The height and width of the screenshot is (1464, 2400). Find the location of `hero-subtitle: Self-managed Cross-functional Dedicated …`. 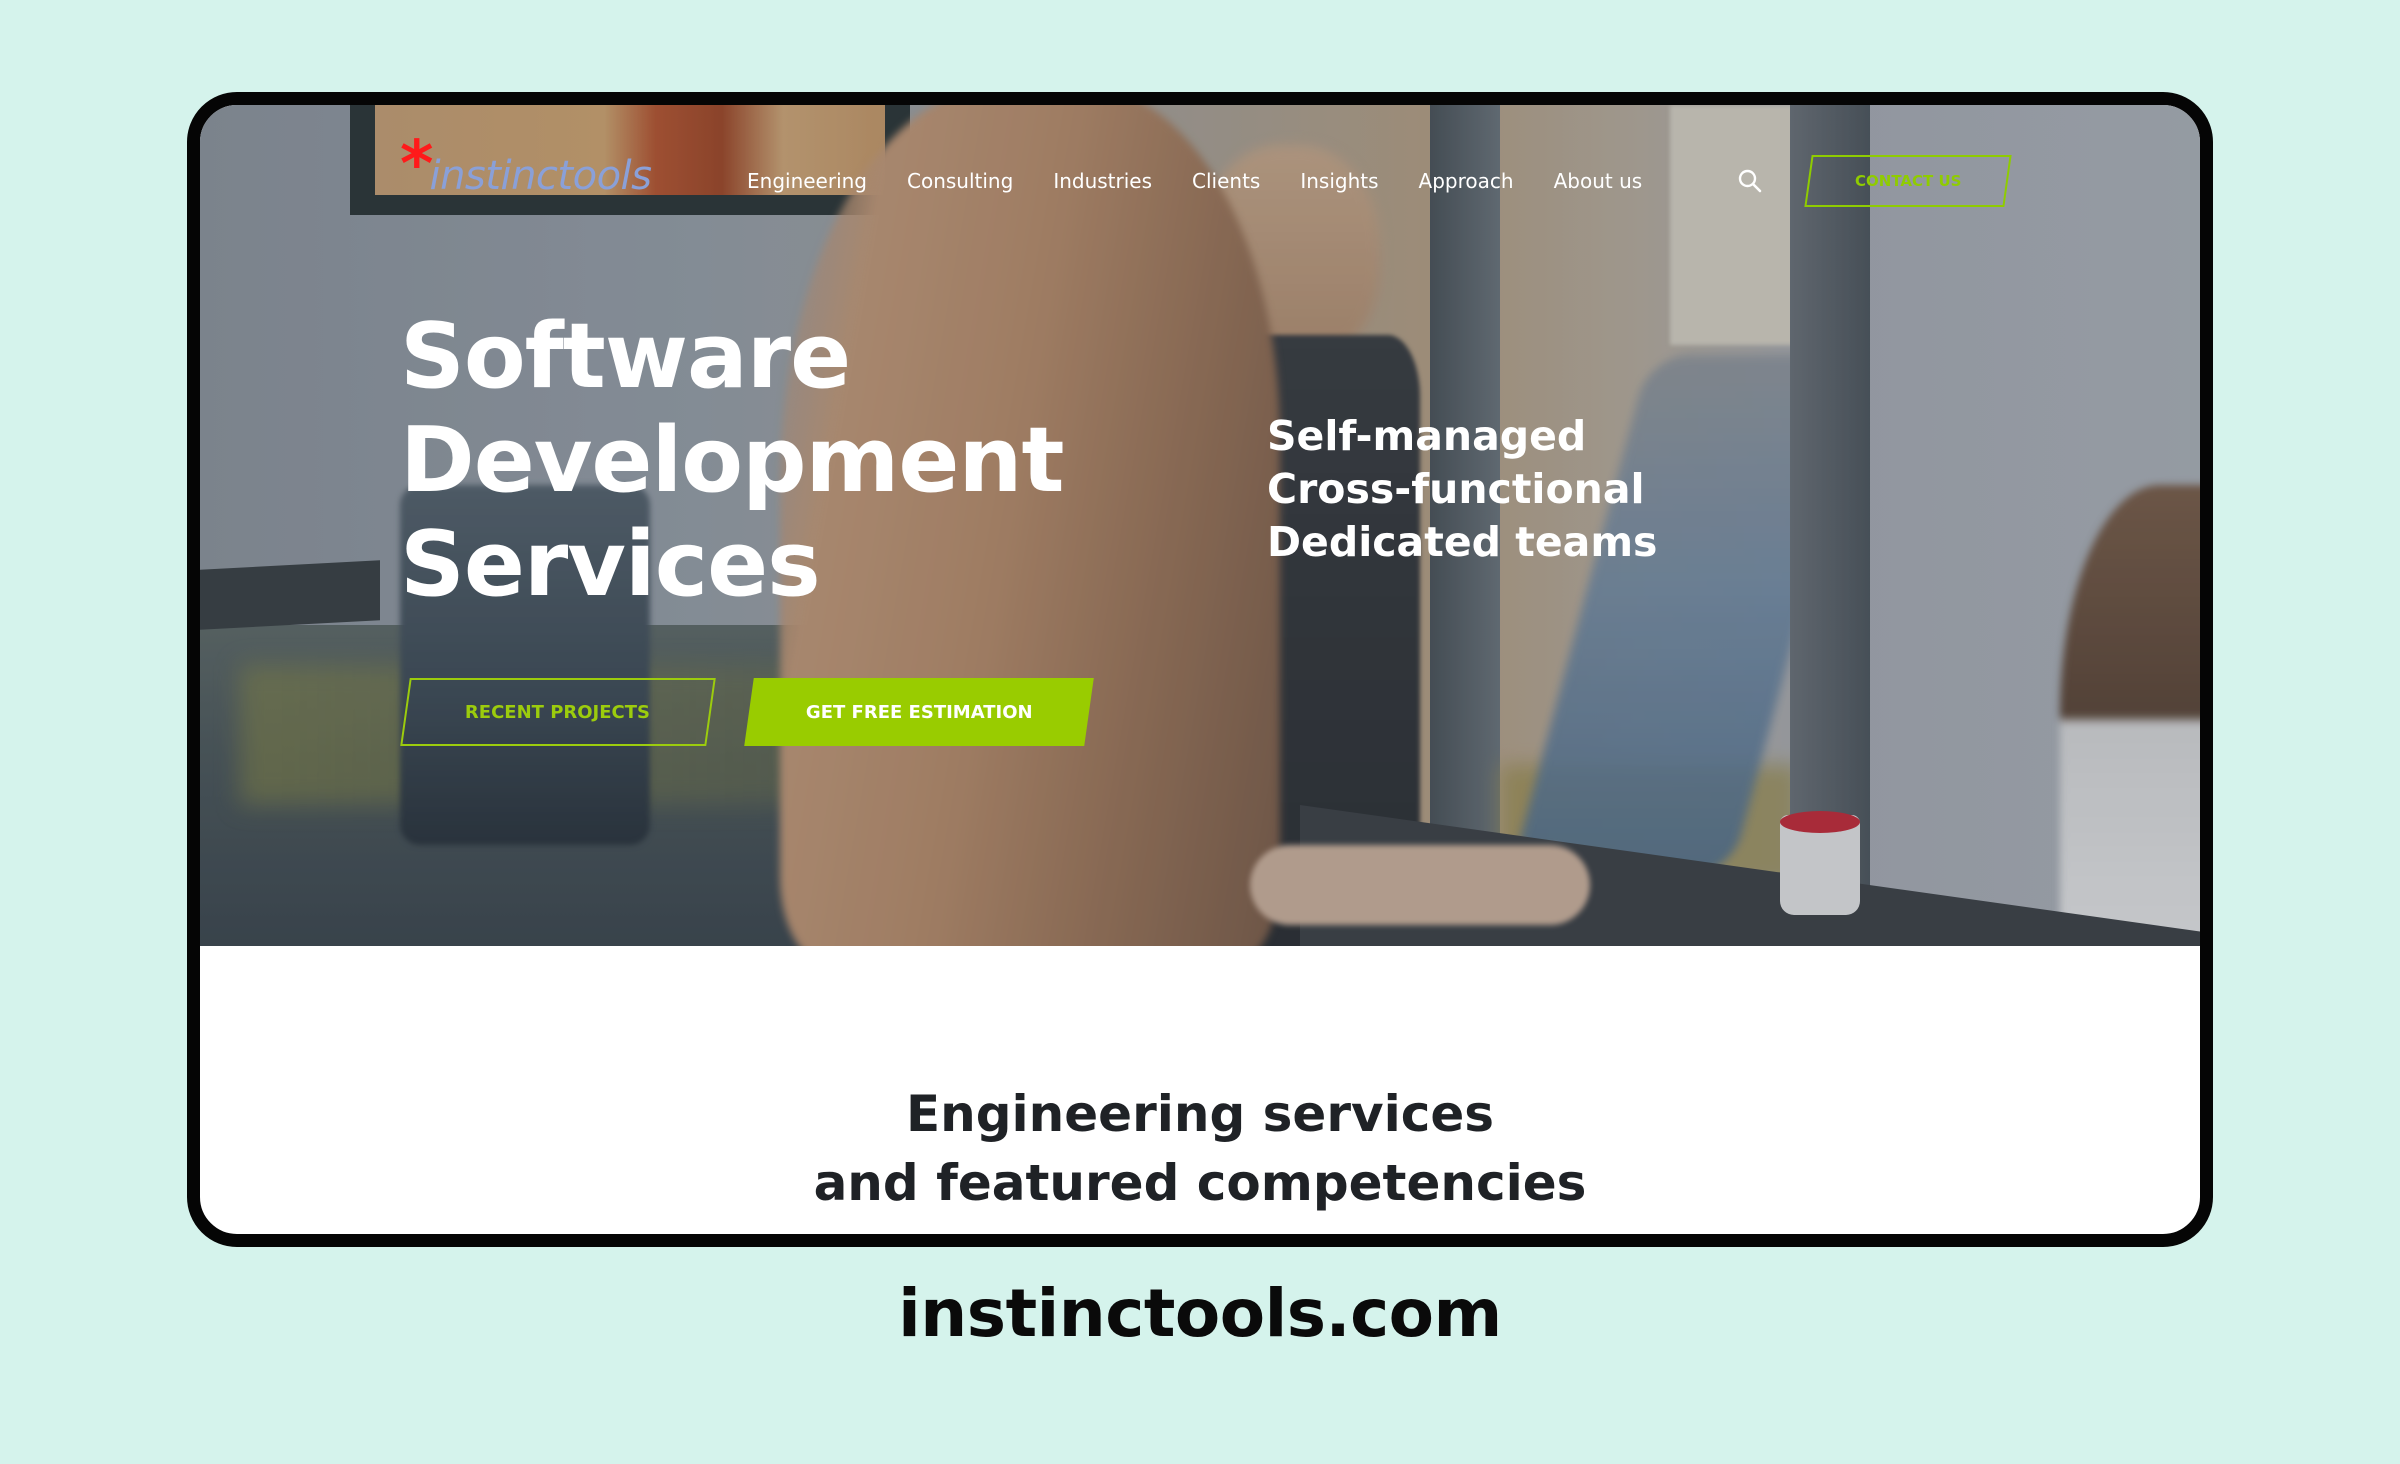

hero-subtitle: Self-managed Cross-functional Dedicated … is located at coordinates (1462, 489).